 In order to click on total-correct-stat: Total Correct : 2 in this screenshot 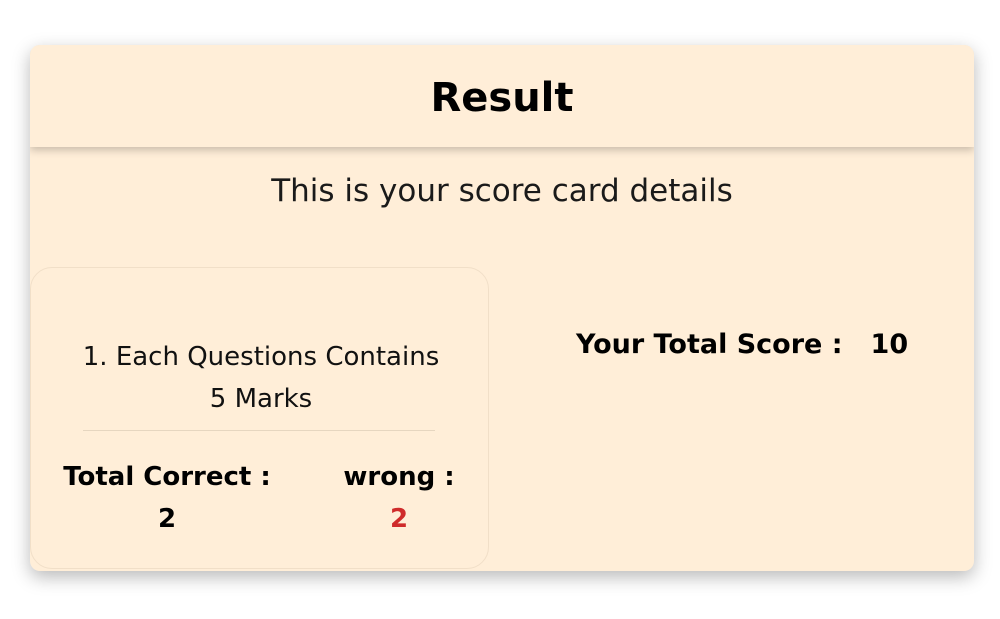, I will do `click(167, 498)`.